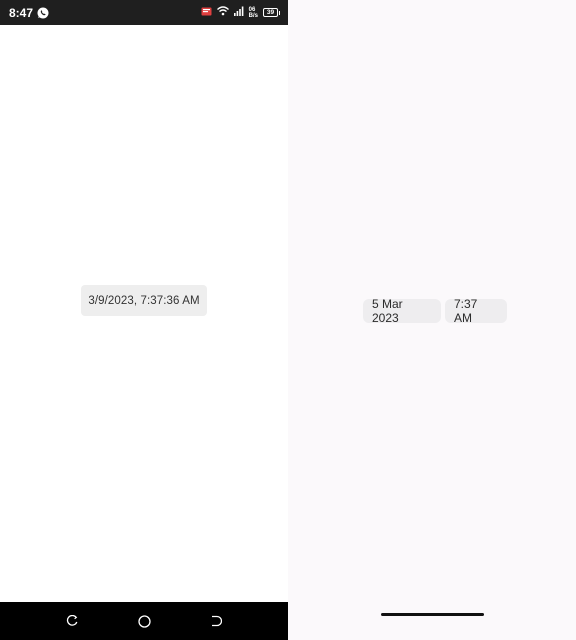 This screenshot has width=576, height=640. I want to click on battery-level: 39, so click(270, 12).